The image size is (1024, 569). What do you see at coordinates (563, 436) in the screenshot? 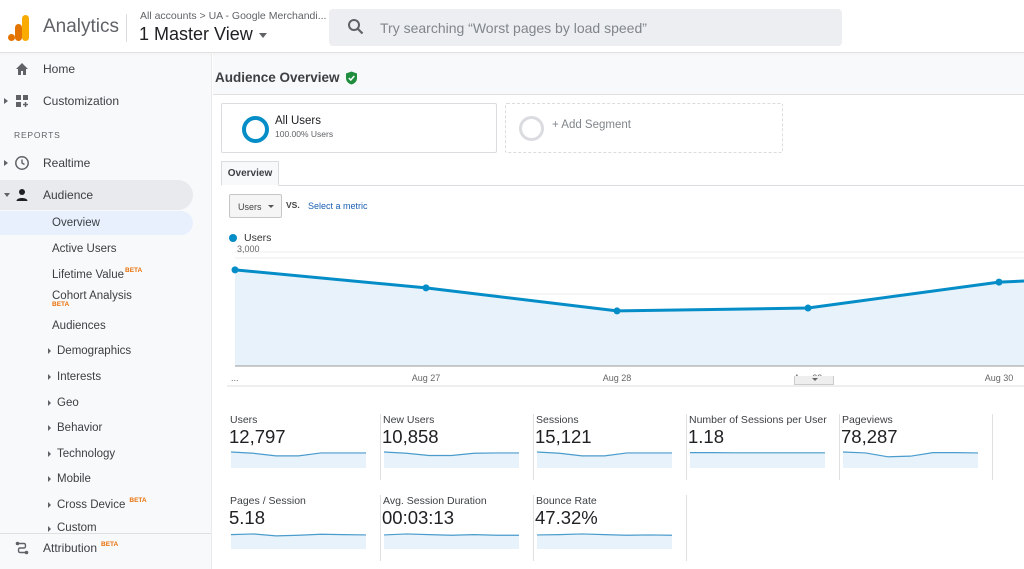
I see `metric-value: 15,121` at bounding box center [563, 436].